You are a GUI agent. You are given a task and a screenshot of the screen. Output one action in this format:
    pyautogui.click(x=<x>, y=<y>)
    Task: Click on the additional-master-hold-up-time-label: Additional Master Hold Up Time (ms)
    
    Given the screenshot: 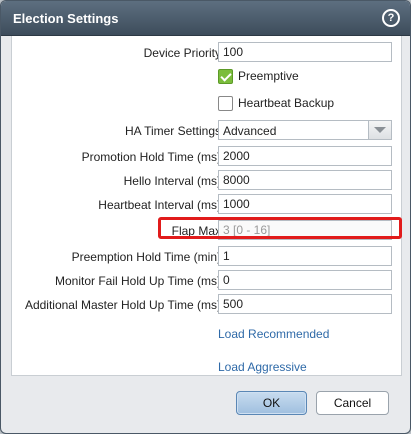 What is the action you would take?
    pyautogui.click(x=122, y=305)
    